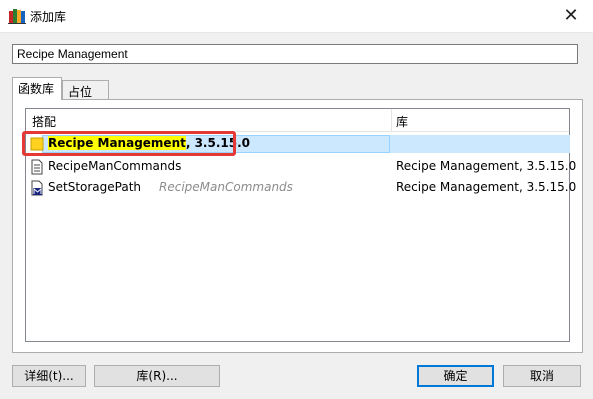 The height and width of the screenshot is (399, 593). What do you see at coordinates (95, 187) in the screenshot?
I see `item-name-text: SetStoragePath` at bounding box center [95, 187].